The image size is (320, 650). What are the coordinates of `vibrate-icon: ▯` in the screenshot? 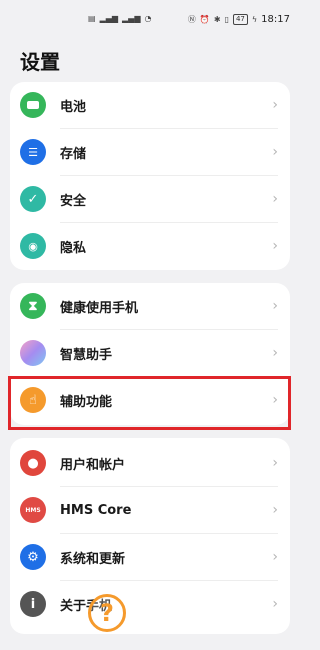 It's located at (226, 19).